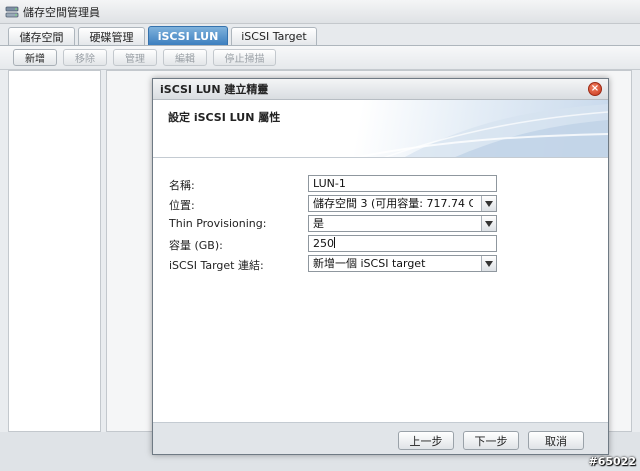 The height and width of the screenshot is (471, 640). Describe the element at coordinates (61, 12) in the screenshot. I see `app-title: 儲存空間管理員` at that location.